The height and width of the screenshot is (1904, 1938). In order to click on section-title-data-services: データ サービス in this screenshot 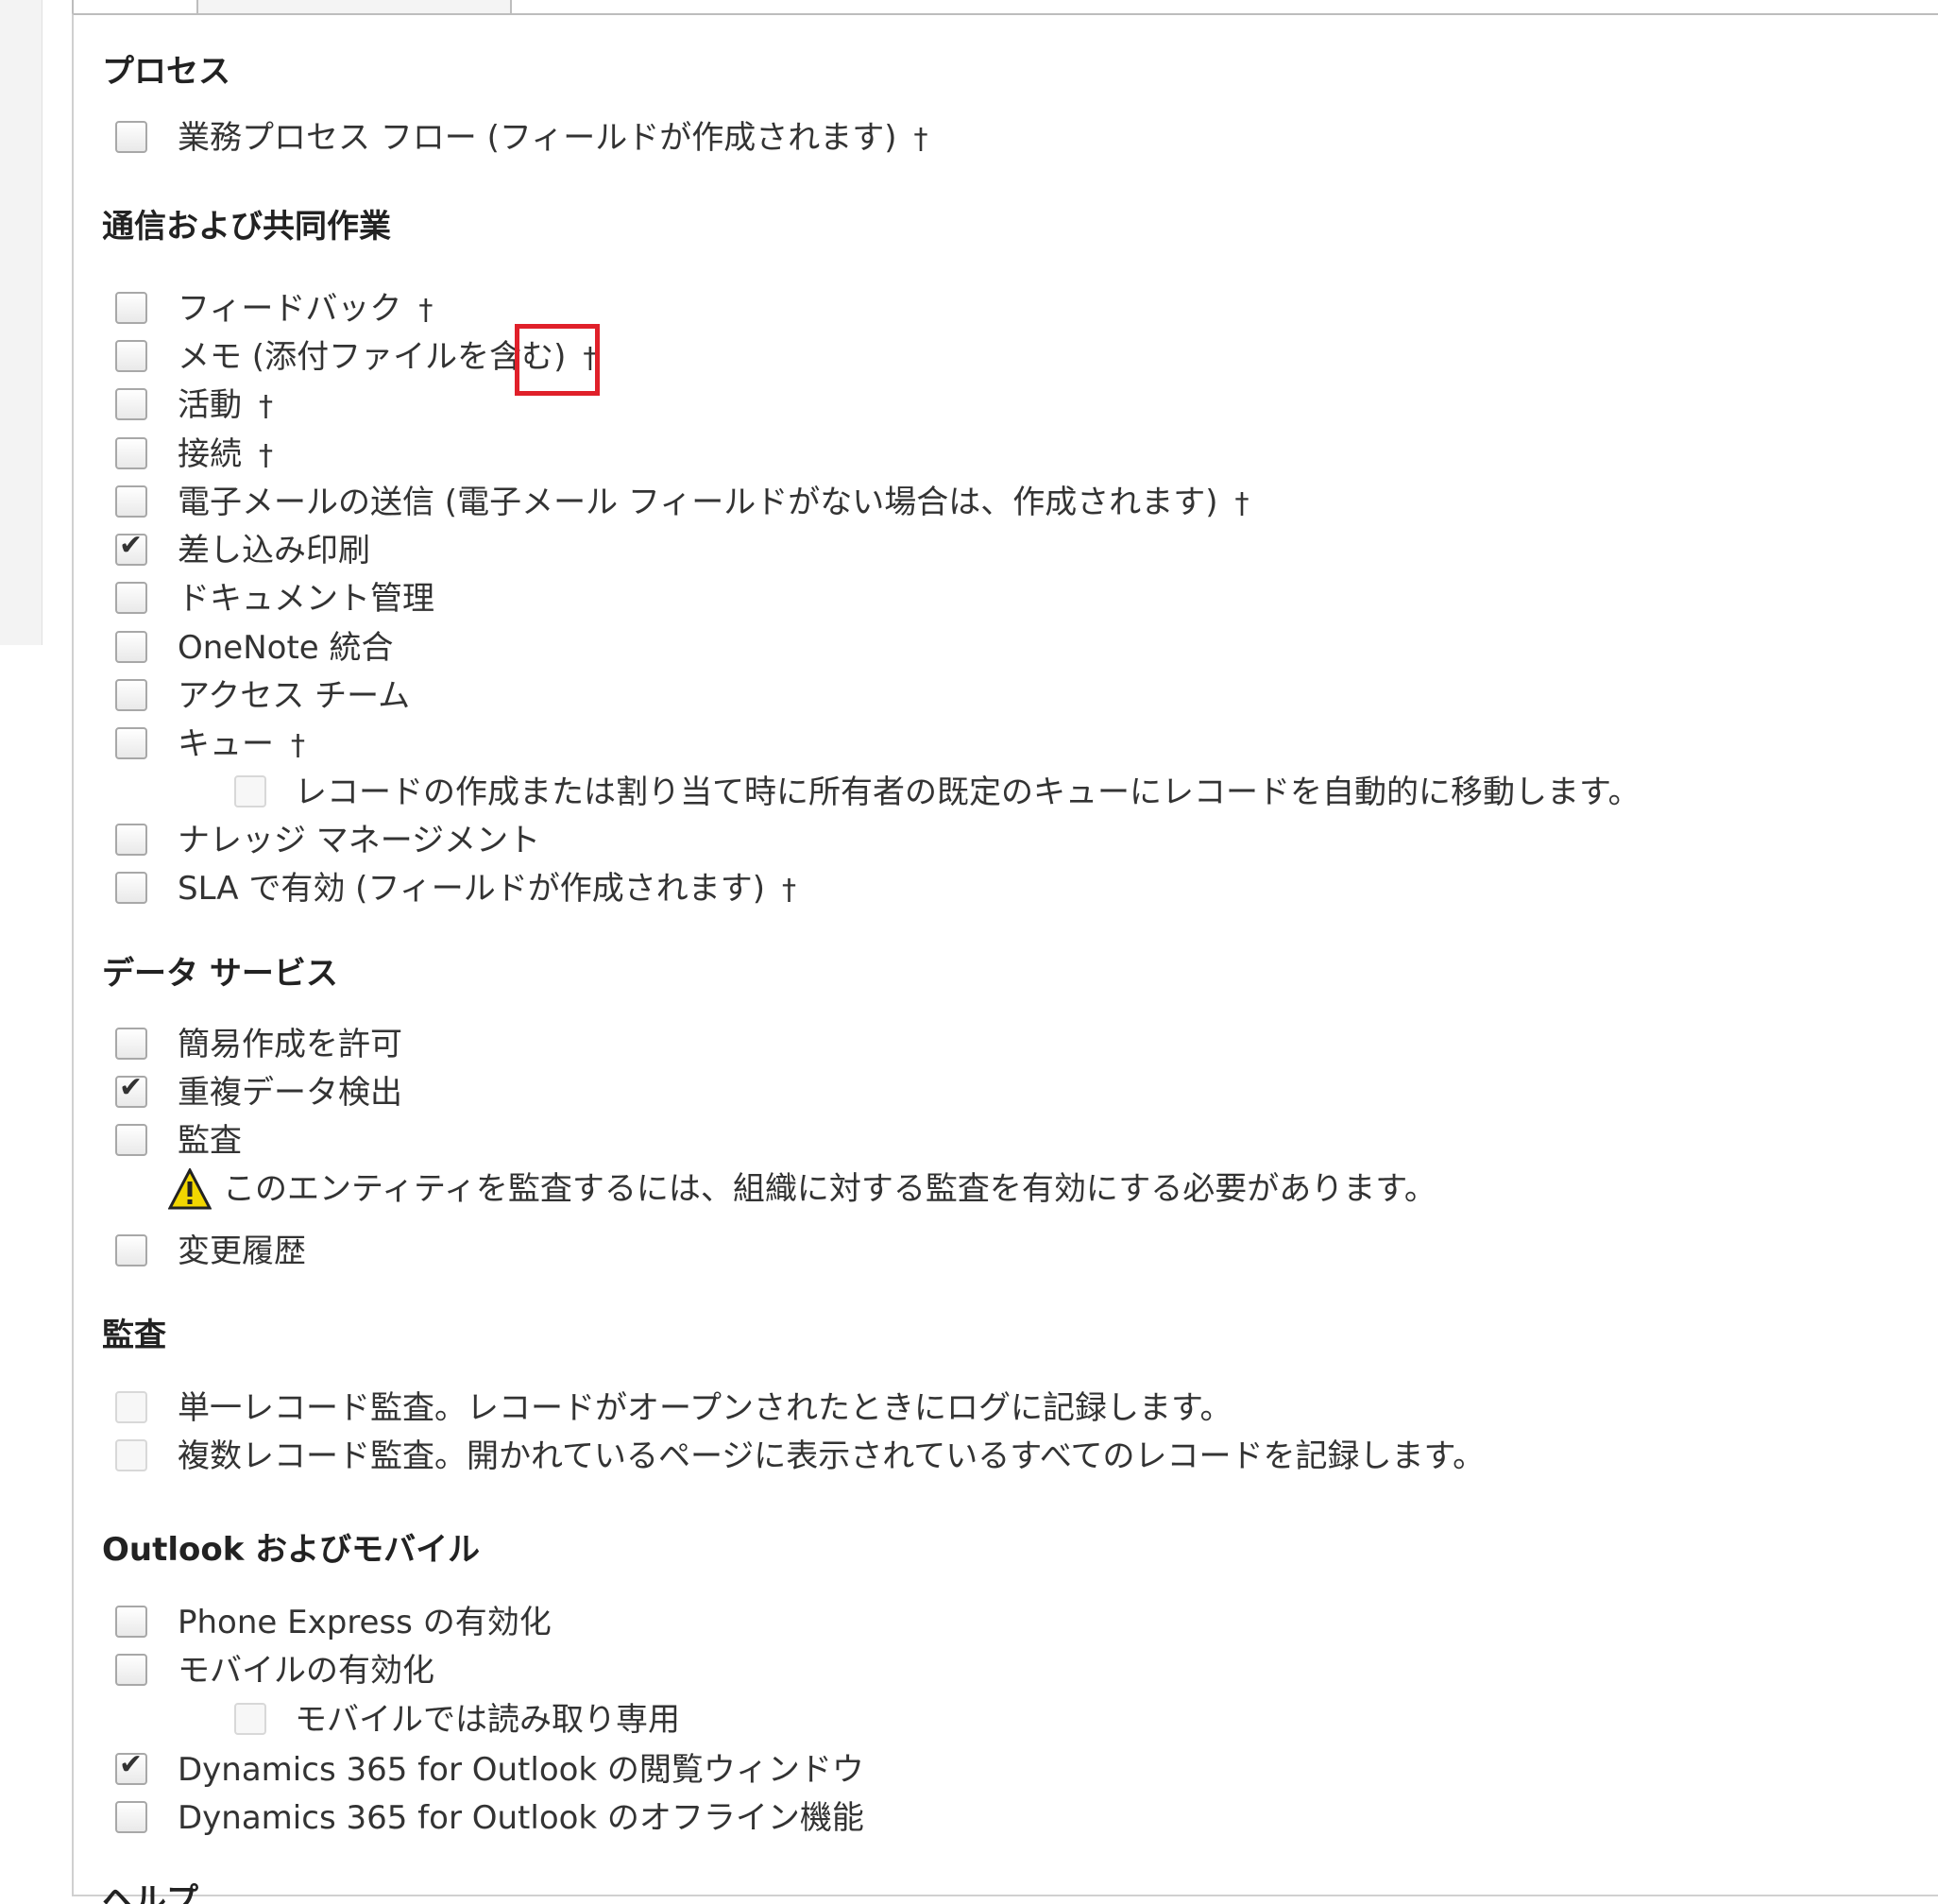, I will do `click(220, 974)`.